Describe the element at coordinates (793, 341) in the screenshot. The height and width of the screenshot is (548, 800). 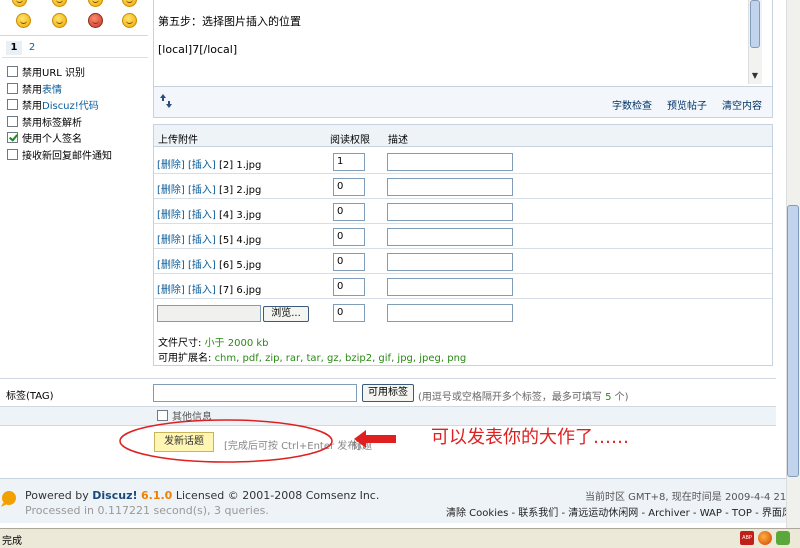
I see `page-scroll-thumb` at that location.